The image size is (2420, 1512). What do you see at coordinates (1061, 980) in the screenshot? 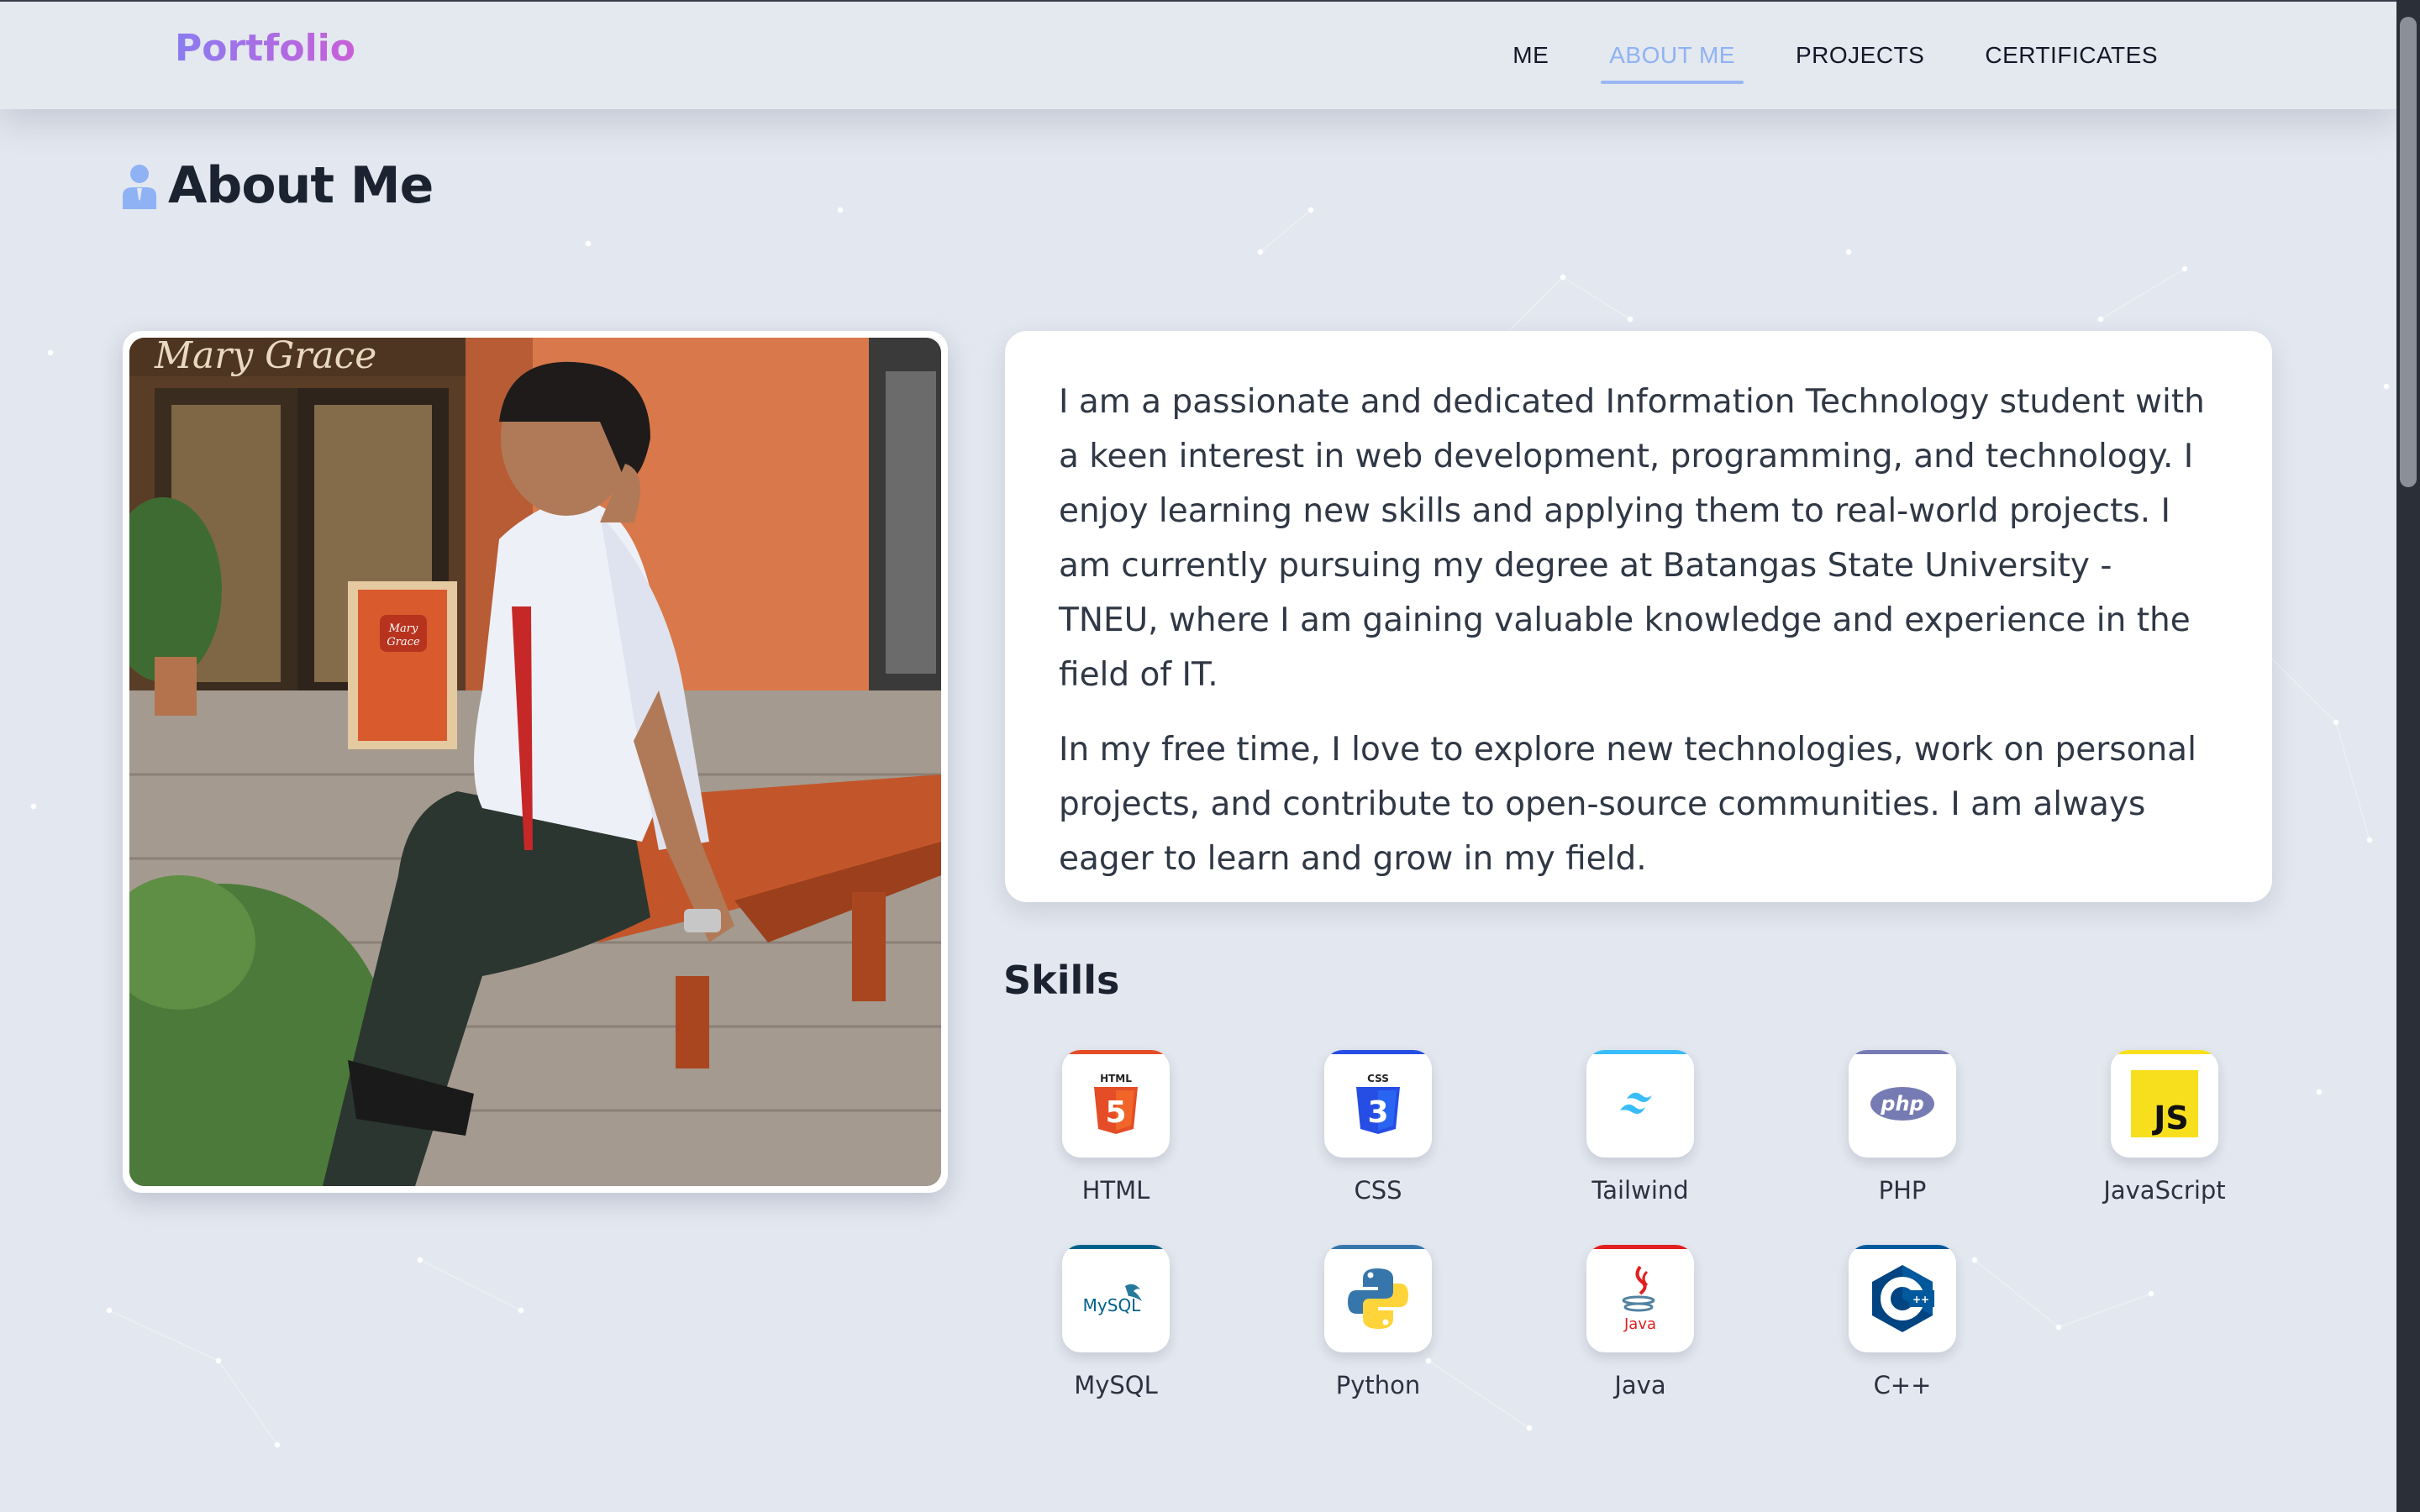
I see `skills-title: Skills` at bounding box center [1061, 980].